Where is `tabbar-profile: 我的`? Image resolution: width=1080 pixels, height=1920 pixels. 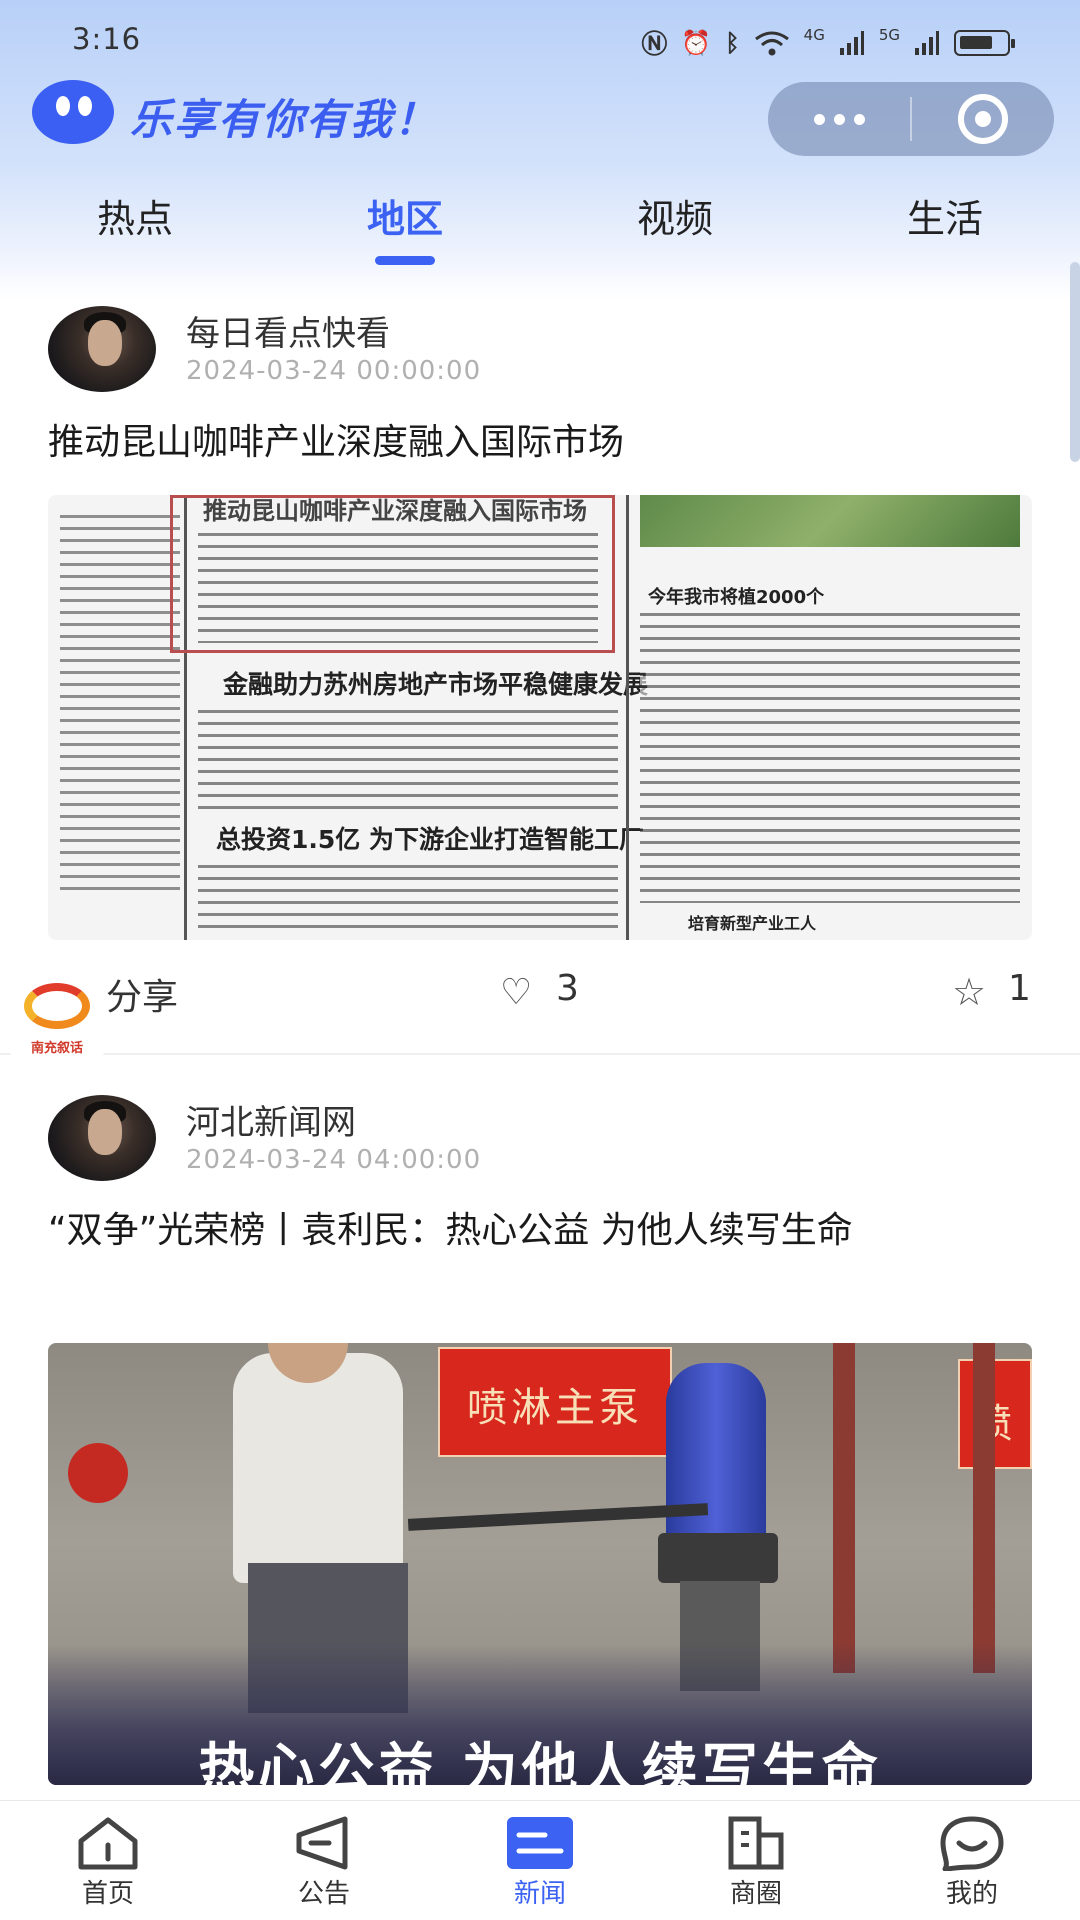 tabbar-profile: 我的 is located at coordinates (972, 1862).